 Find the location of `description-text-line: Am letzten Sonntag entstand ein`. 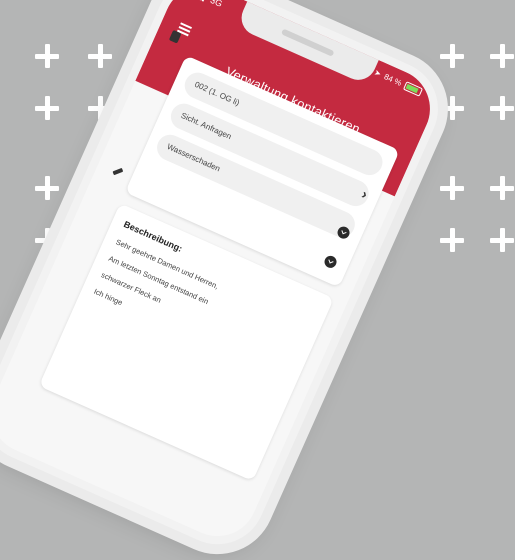

description-text-line: Am letzten Sonntag entstand ein is located at coordinates (205, 301).